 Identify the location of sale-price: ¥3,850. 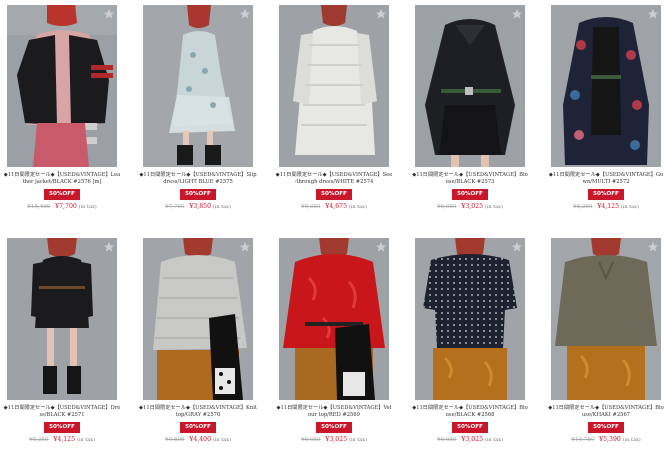
(200, 206).